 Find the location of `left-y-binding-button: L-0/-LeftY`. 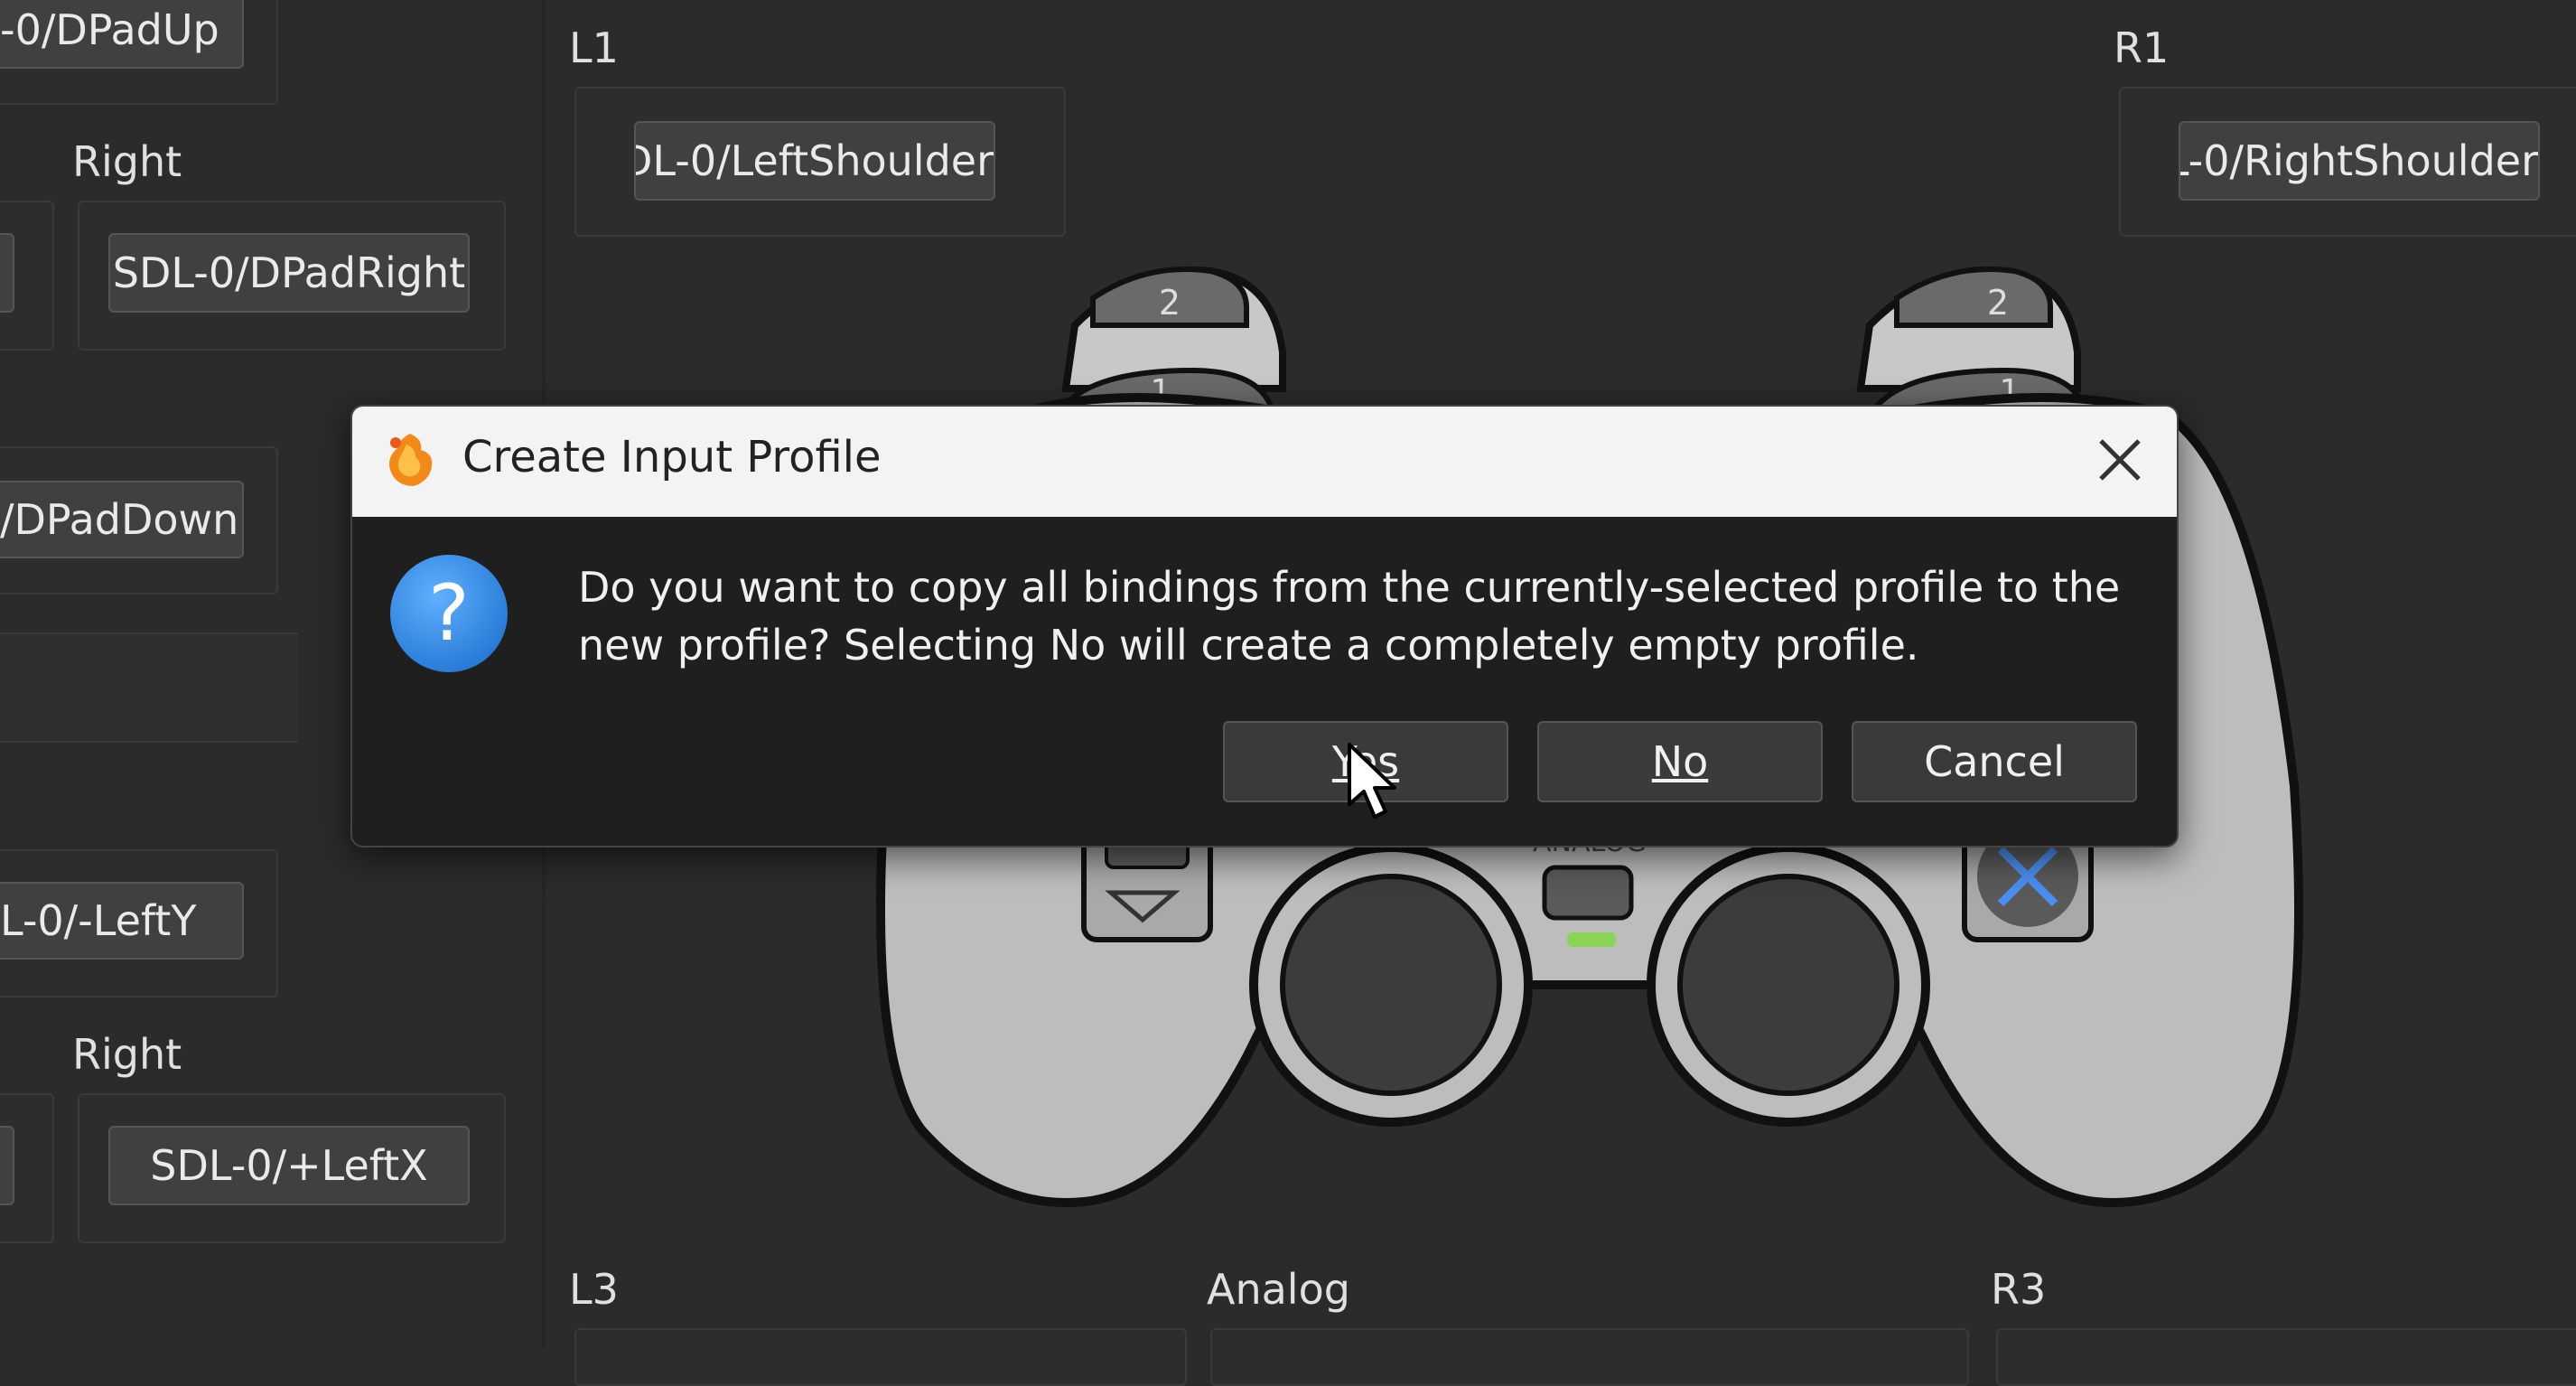

left-y-binding-button: L-0/-LeftY is located at coordinates (122, 921).